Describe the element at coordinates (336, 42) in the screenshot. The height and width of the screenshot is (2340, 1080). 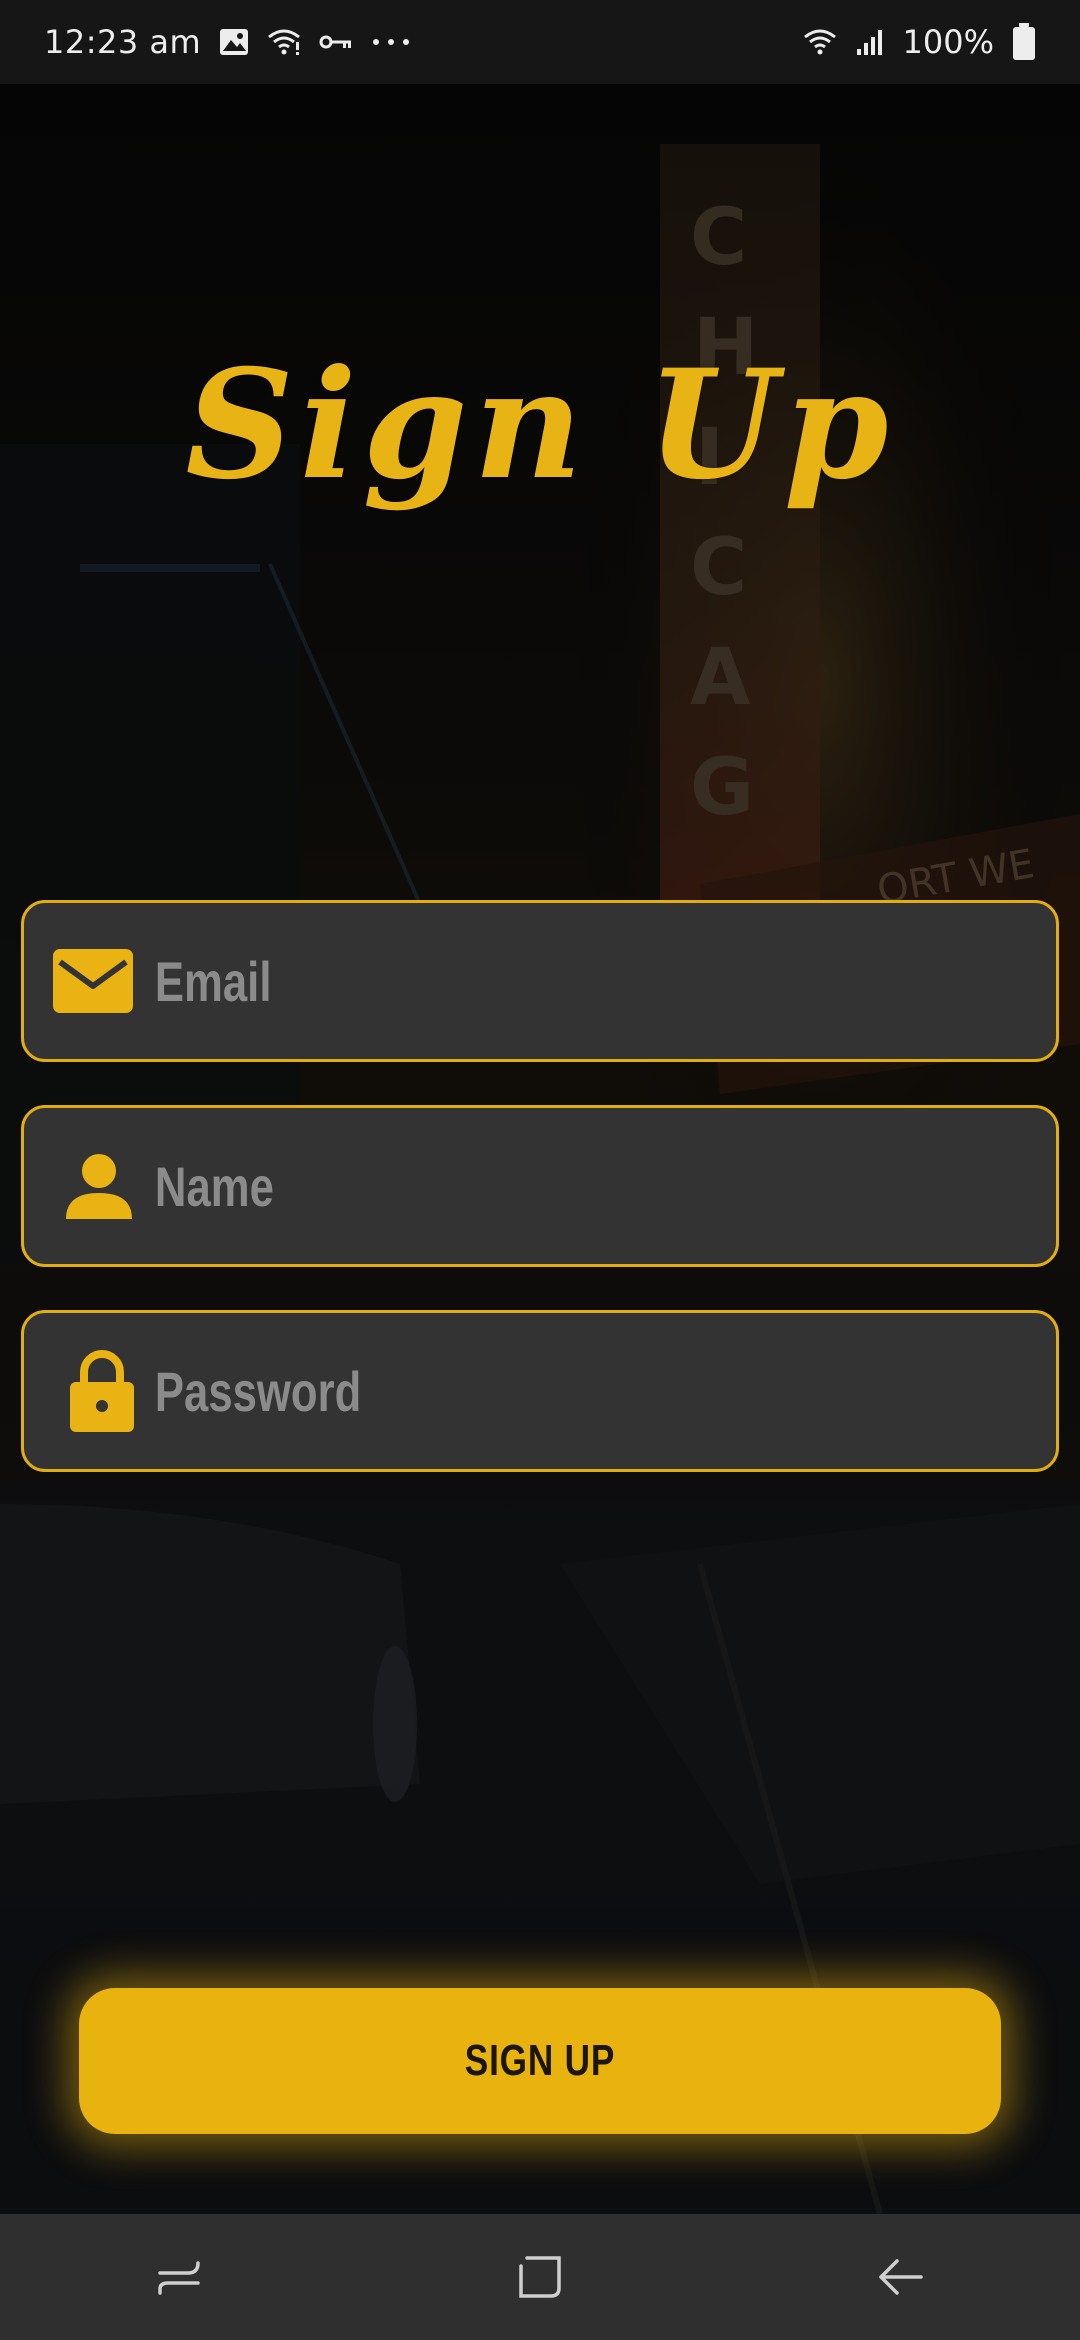
I see `key-icon` at that location.